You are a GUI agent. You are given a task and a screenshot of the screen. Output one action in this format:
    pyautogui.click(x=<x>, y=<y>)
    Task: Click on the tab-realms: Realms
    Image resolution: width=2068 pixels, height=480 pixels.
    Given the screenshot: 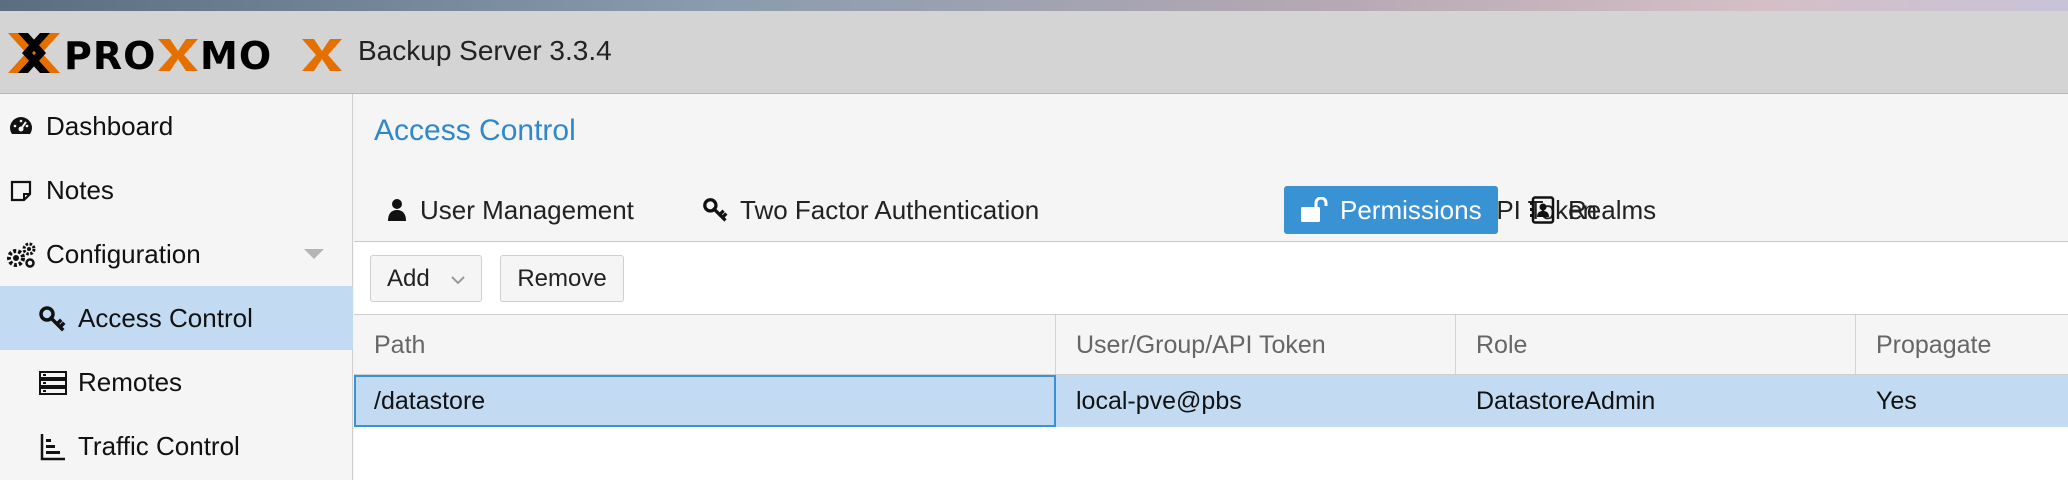 What is the action you would take?
    pyautogui.click(x=1593, y=210)
    